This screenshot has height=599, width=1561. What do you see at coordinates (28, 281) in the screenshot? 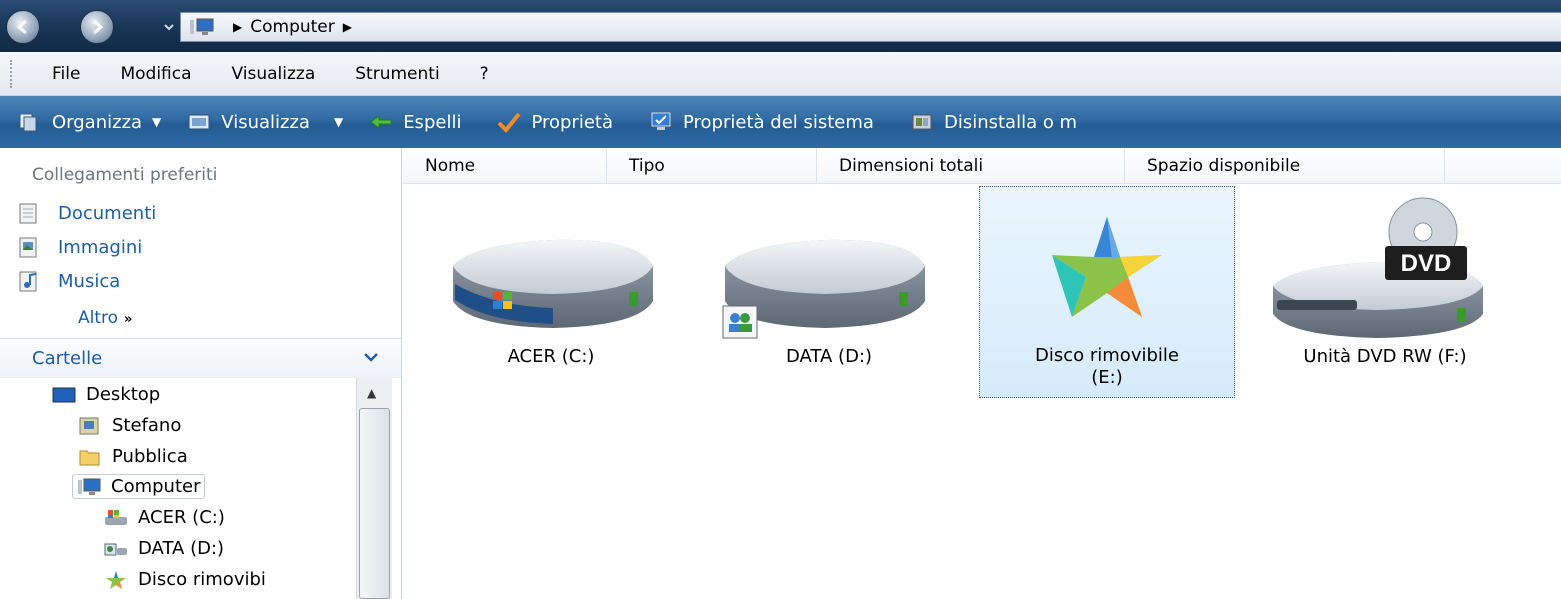
I see `music-icon` at bounding box center [28, 281].